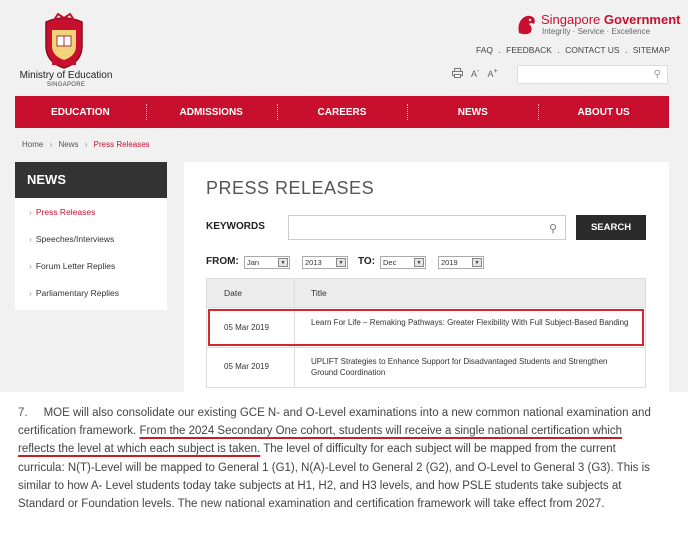  What do you see at coordinates (211, 112) in the screenshot?
I see `nav-admissions: ADMISSIONS` at bounding box center [211, 112].